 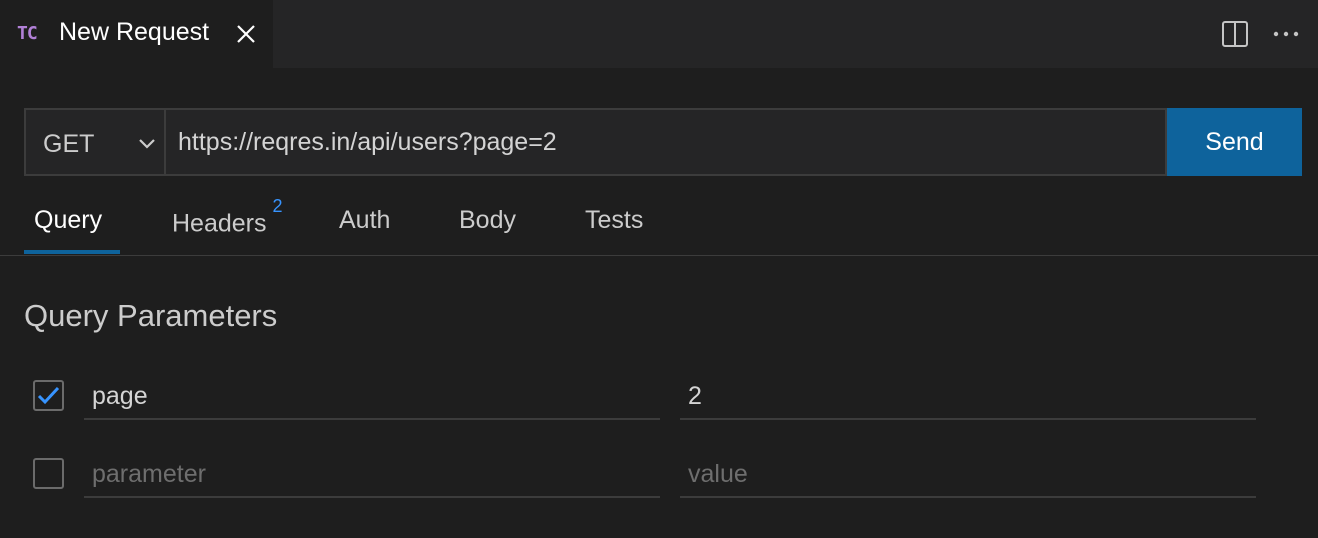 What do you see at coordinates (69, 144) in the screenshot?
I see `http-method-value: GET` at bounding box center [69, 144].